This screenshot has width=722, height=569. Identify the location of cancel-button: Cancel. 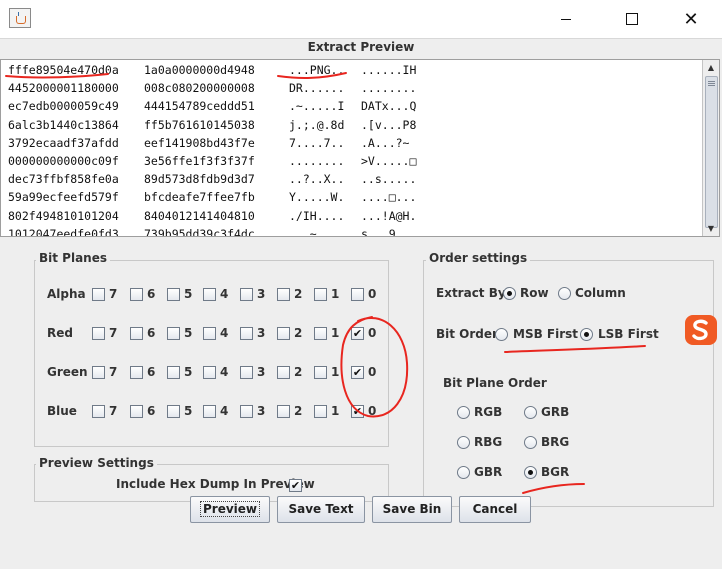
(495, 509).